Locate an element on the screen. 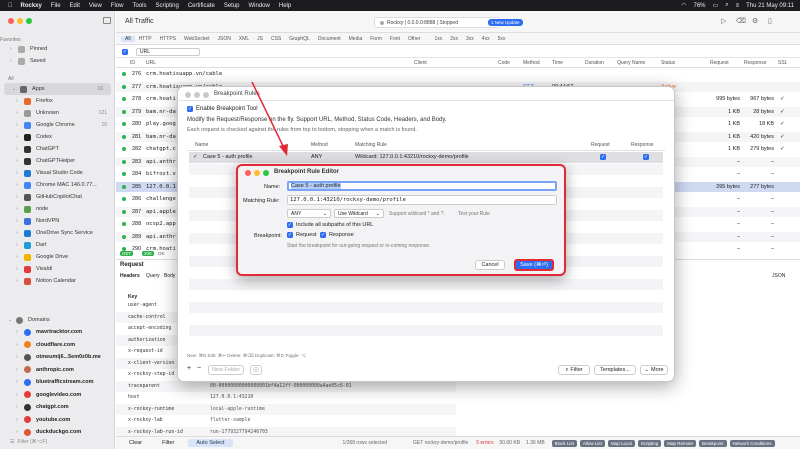  match-type-select: Use Wildcard ⌄ is located at coordinates (359, 213).